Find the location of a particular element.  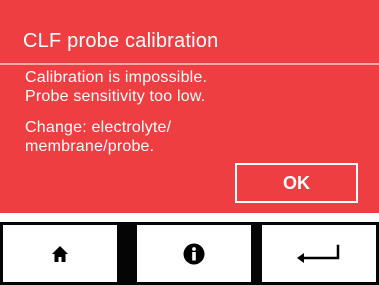

info-icon is located at coordinates (194, 254).